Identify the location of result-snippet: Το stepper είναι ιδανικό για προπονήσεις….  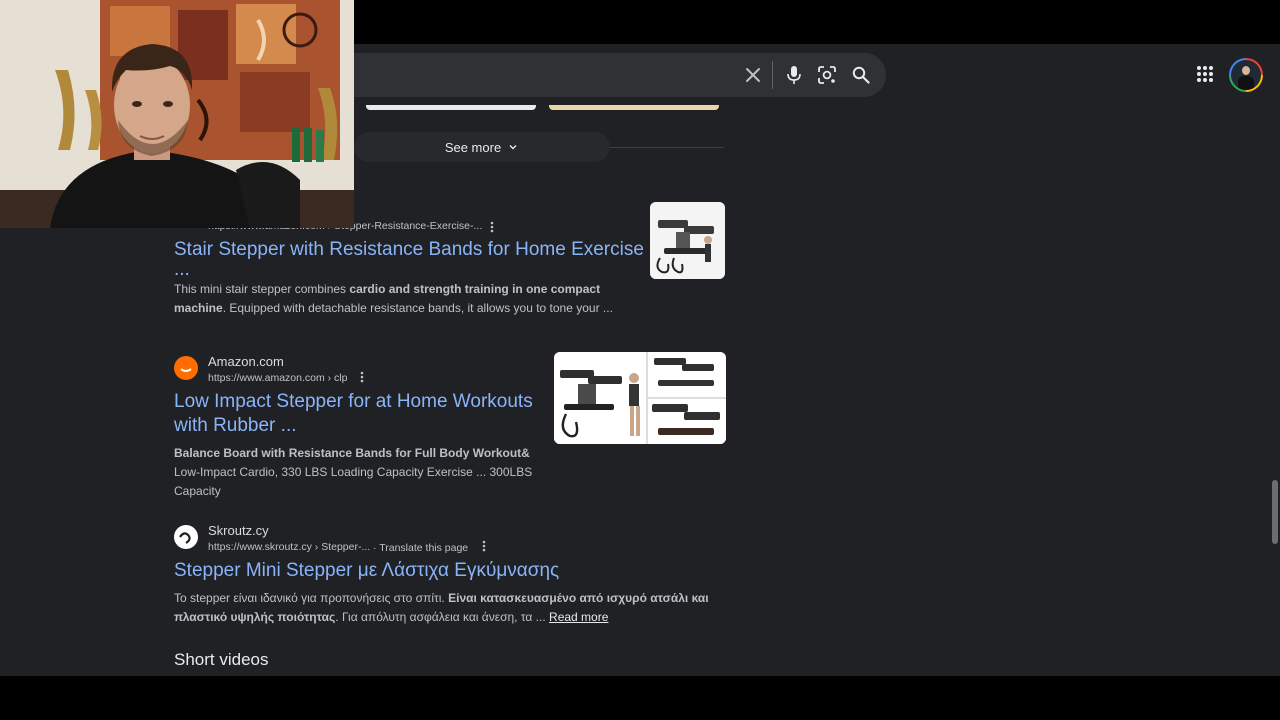
(441, 607).